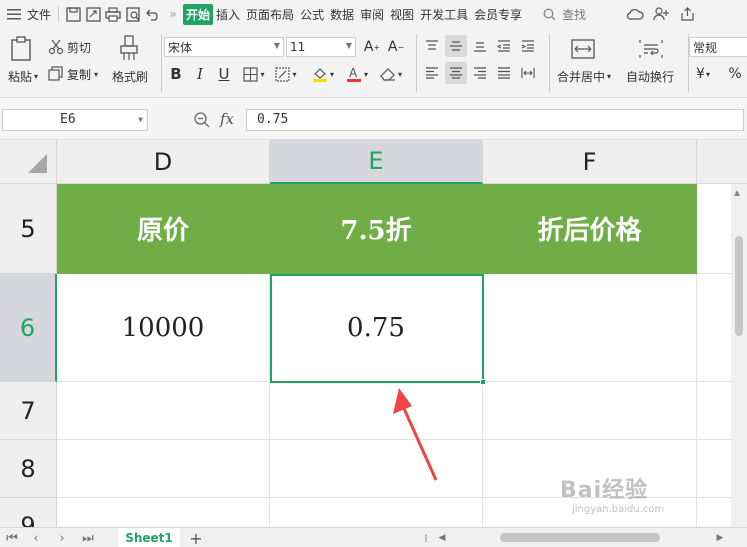 This screenshot has width=747, height=547. Describe the element at coordinates (376, 162) in the screenshot. I see `column-header-e: E` at that location.